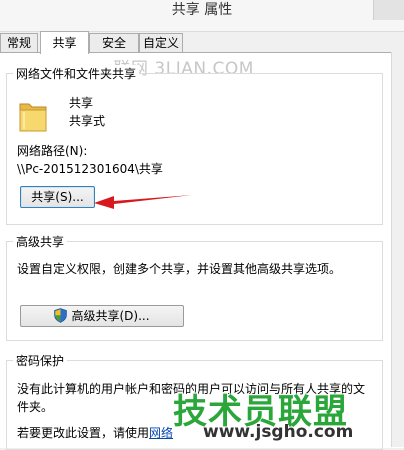 The height and width of the screenshot is (450, 404). I want to click on tab-customize: 自定义, so click(161, 42).